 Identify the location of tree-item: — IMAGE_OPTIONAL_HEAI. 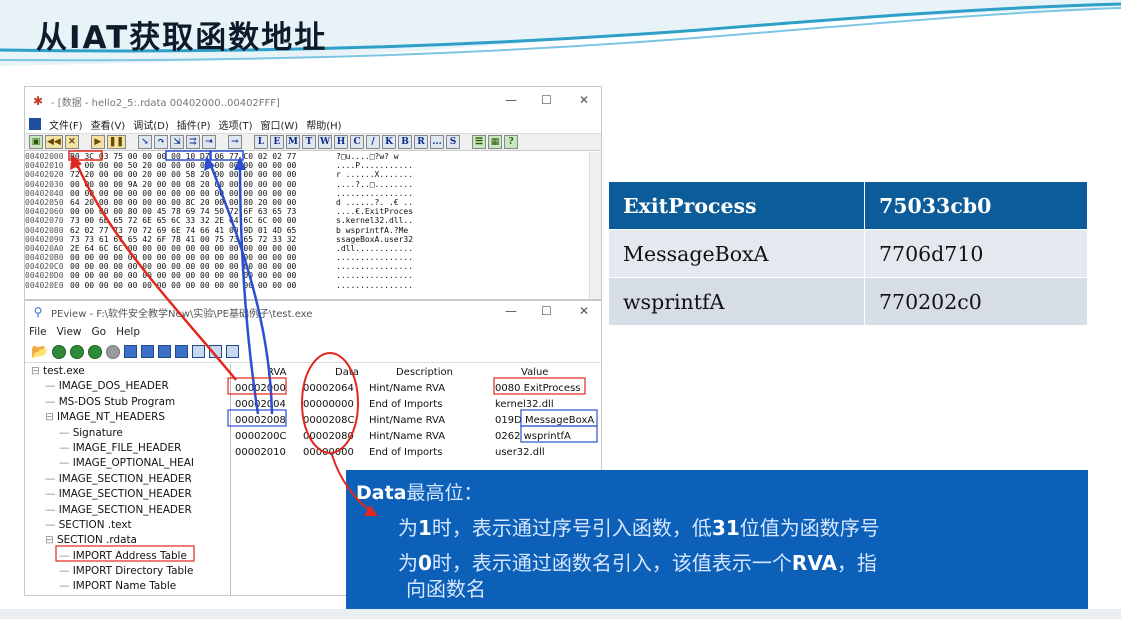
(127, 463).